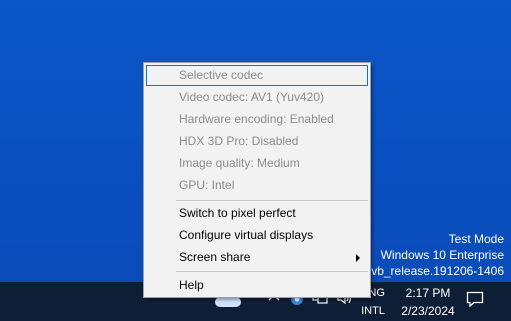  What do you see at coordinates (476, 239) in the screenshot?
I see `watermark-test-mode: Test Mode` at bounding box center [476, 239].